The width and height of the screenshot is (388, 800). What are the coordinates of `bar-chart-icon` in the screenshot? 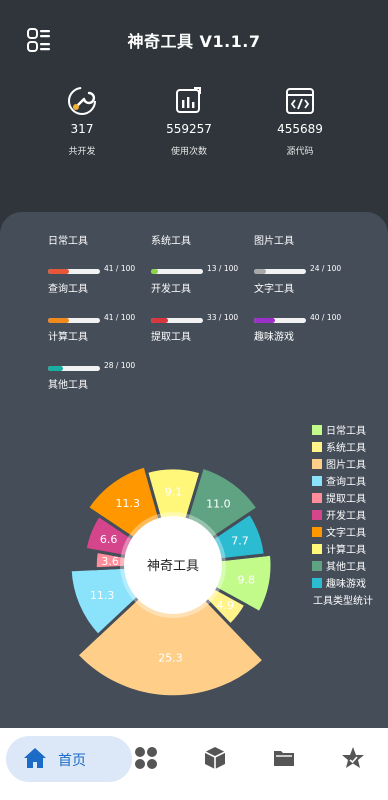 It's located at (188, 100).